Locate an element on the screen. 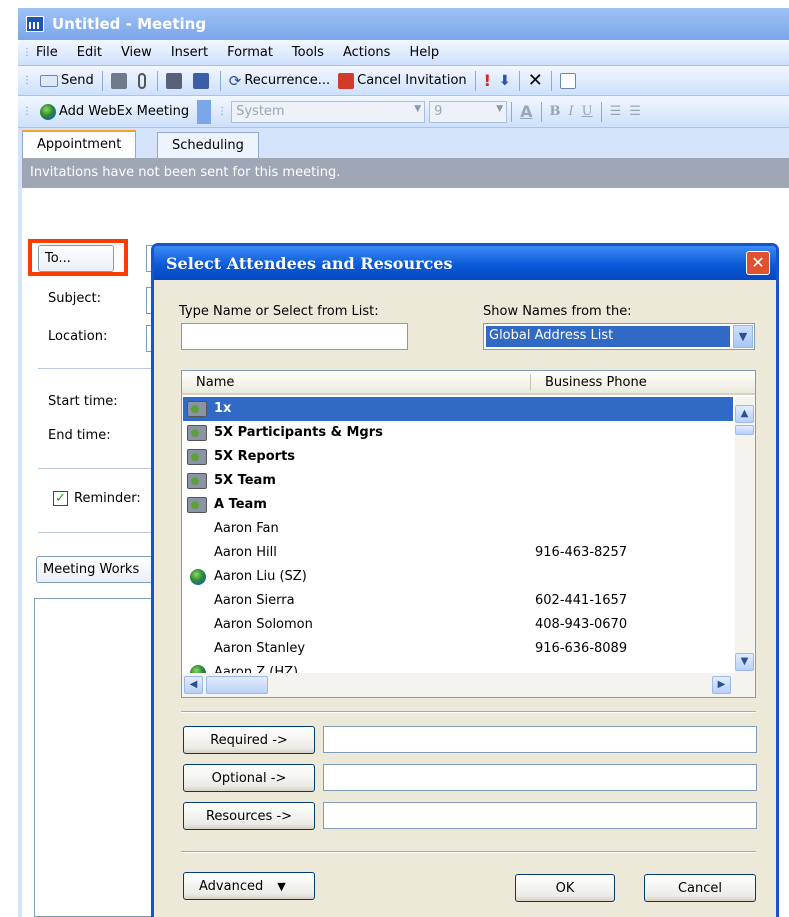  tab-appointment: Appointment is located at coordinates (79, 144).